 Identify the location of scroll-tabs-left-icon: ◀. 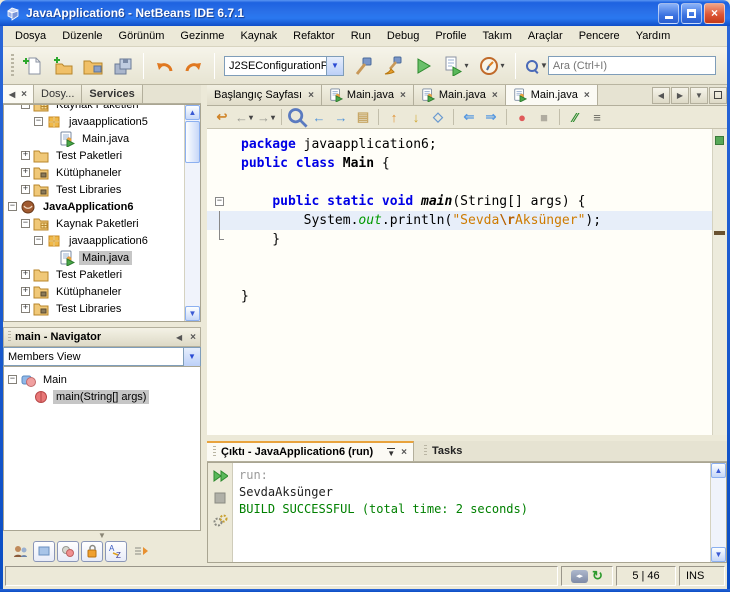
(661, 95).